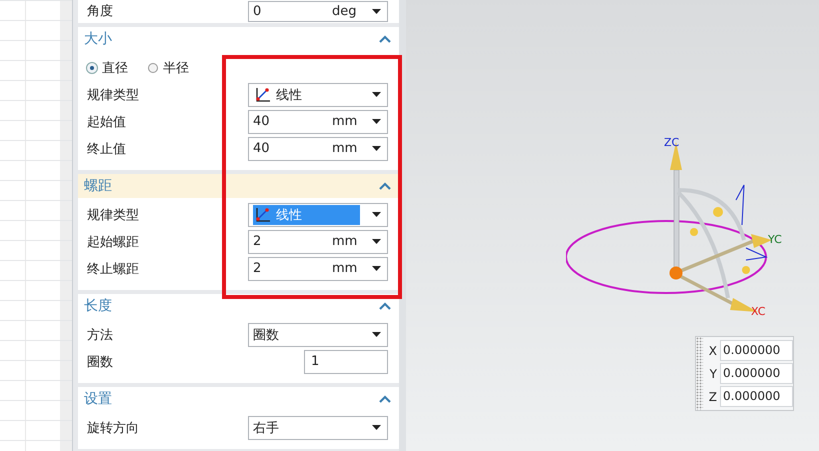  What do you see at coordinates (100, 11) in the screenshot?
I see `field-label: 角度` at bounding box center [100, 11].